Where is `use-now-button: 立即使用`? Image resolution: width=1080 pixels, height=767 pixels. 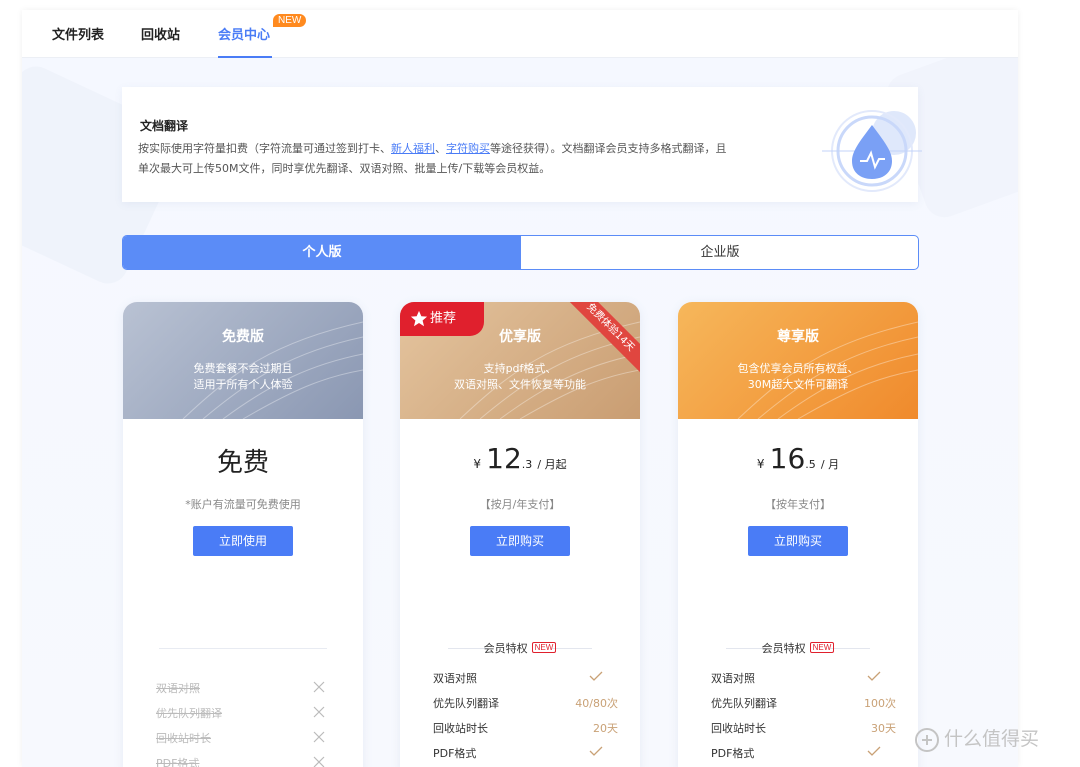 use-now-button: 立即使用 is located at coordinates (243, 541).